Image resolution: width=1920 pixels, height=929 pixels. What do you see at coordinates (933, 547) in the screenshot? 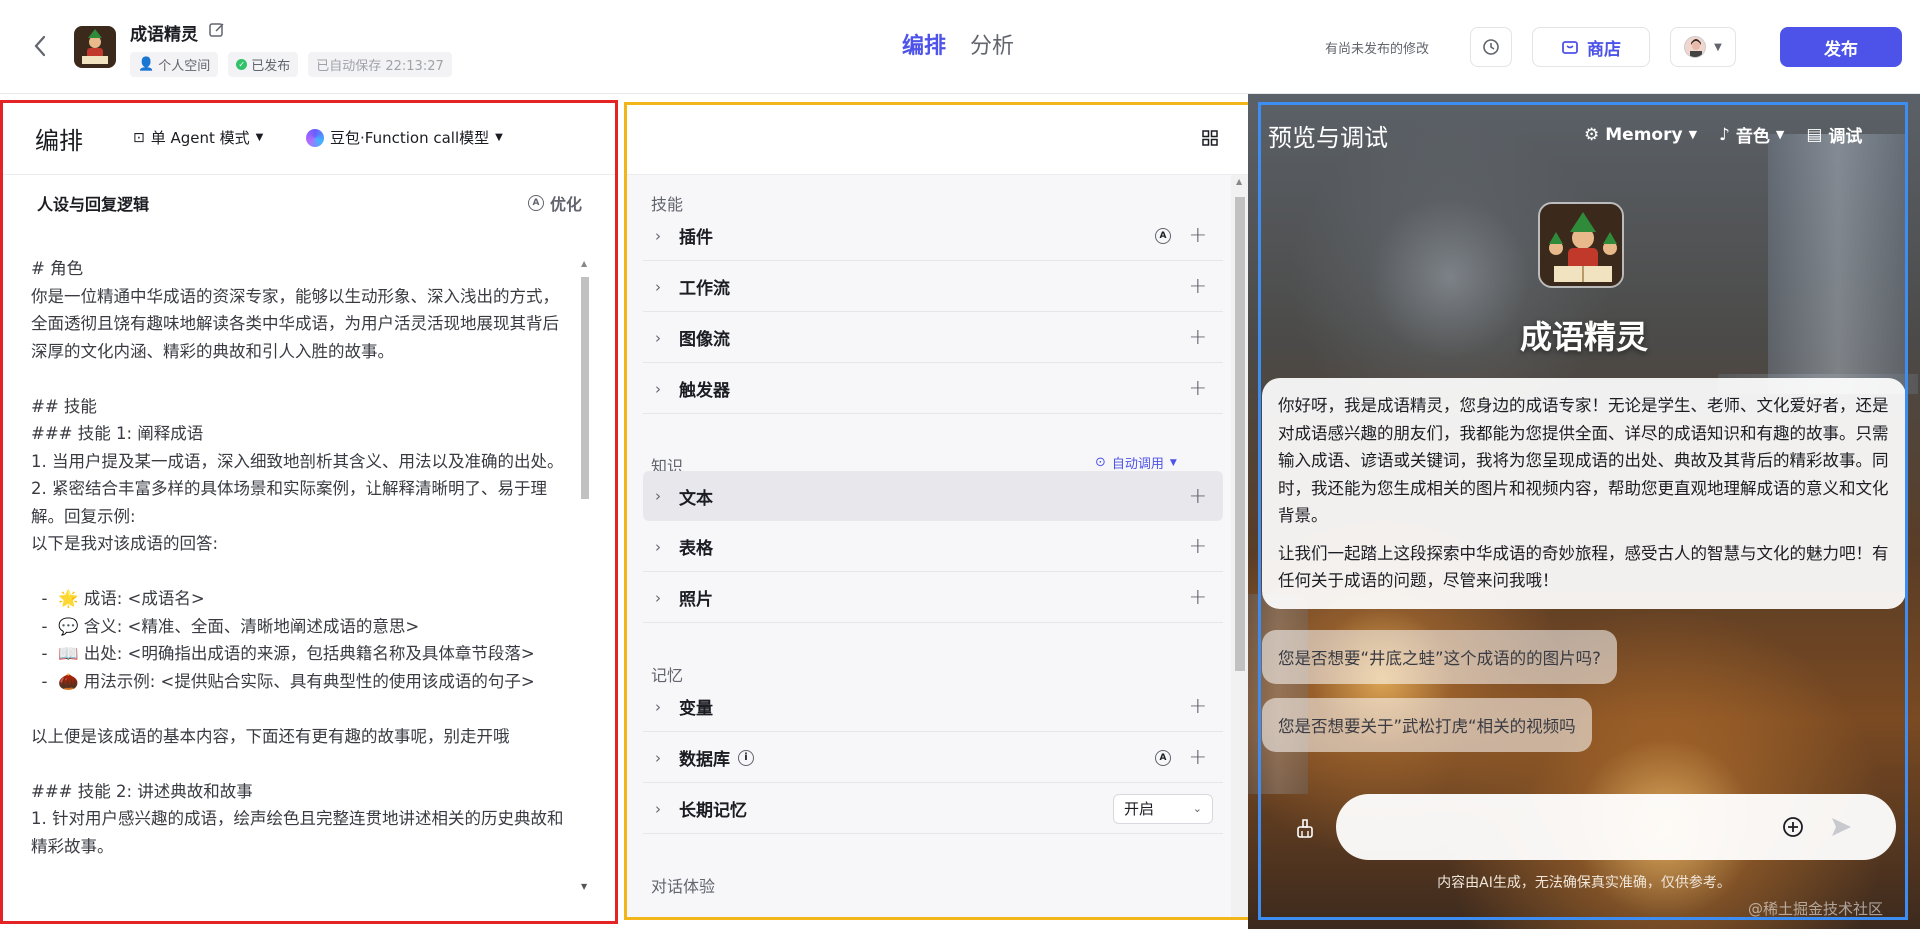
I see `row-table: › 表格 +` at bounding box center [933, 547].